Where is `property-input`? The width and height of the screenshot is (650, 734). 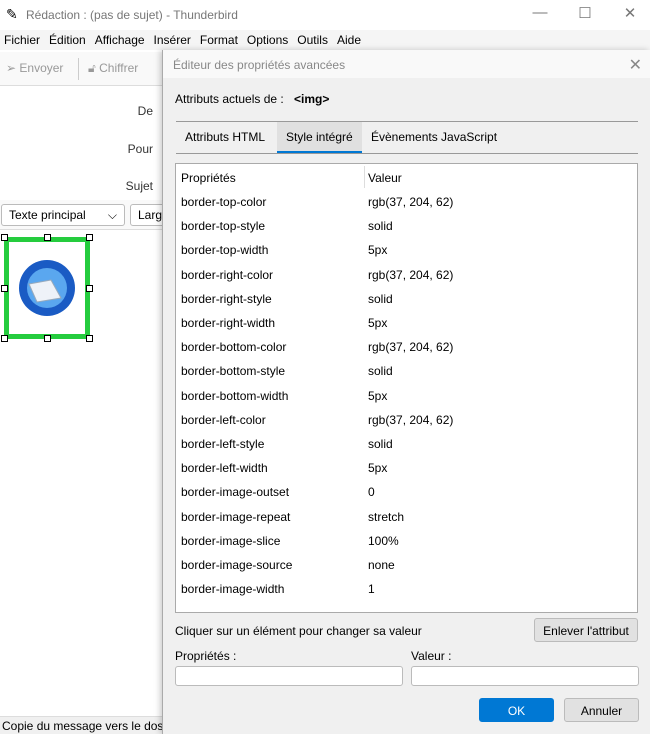 property-input is located at coordinates (289, 676).